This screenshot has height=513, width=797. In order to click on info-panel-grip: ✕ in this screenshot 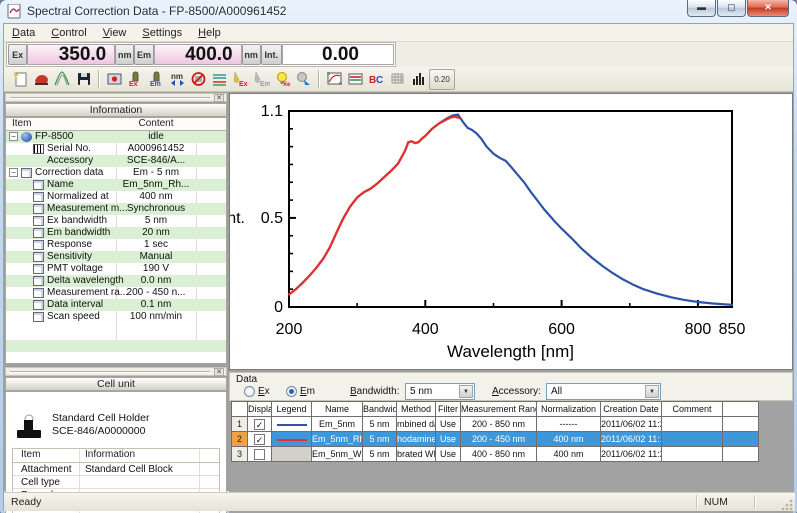, I will do `click(116, 97)`.